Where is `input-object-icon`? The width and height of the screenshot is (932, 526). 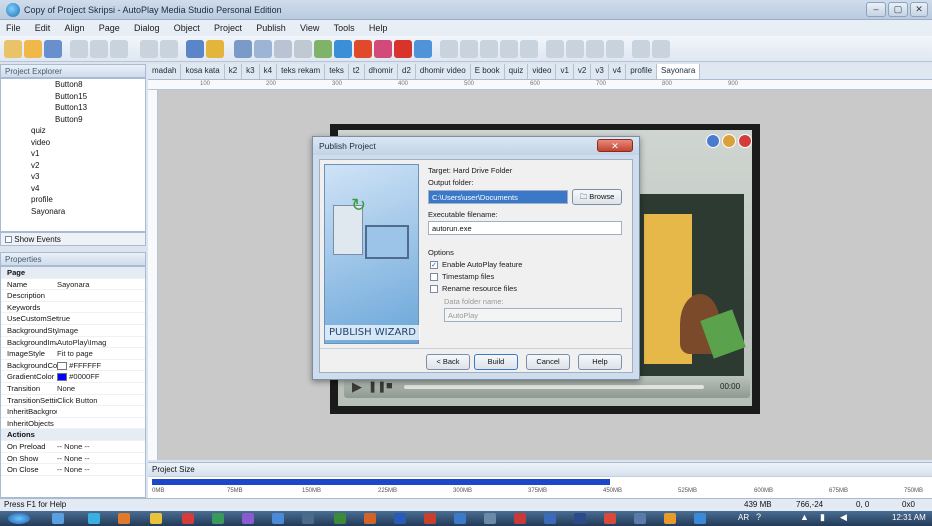 input-object-icon is located at coordinates (449, 49).